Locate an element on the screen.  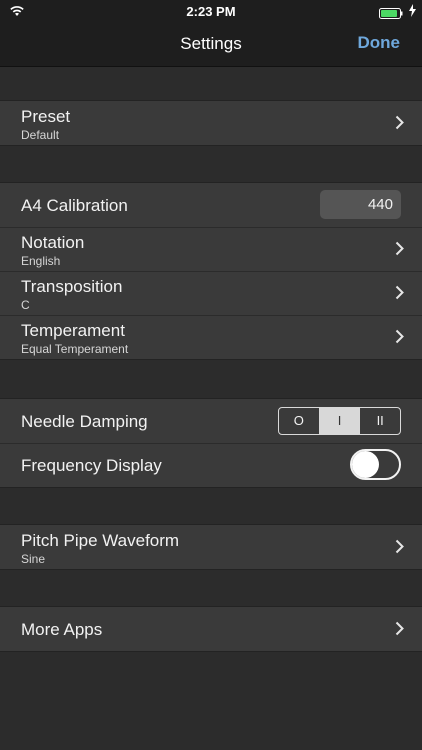
done-button: Done is located at coordinates (379, 43).